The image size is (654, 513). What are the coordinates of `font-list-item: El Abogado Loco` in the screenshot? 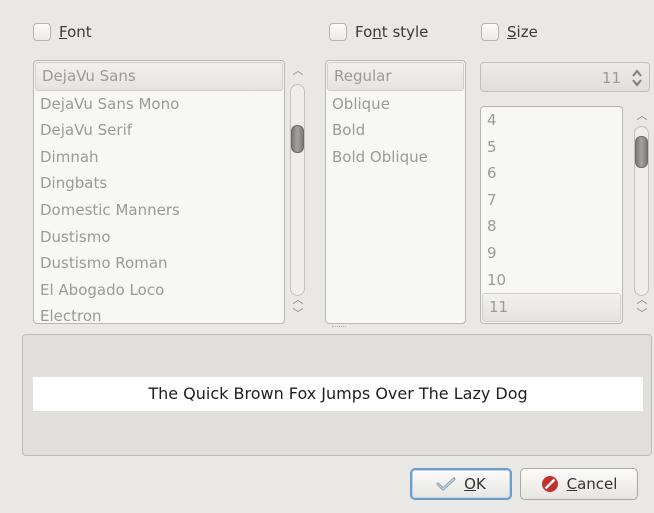 It's located at (159, 290).